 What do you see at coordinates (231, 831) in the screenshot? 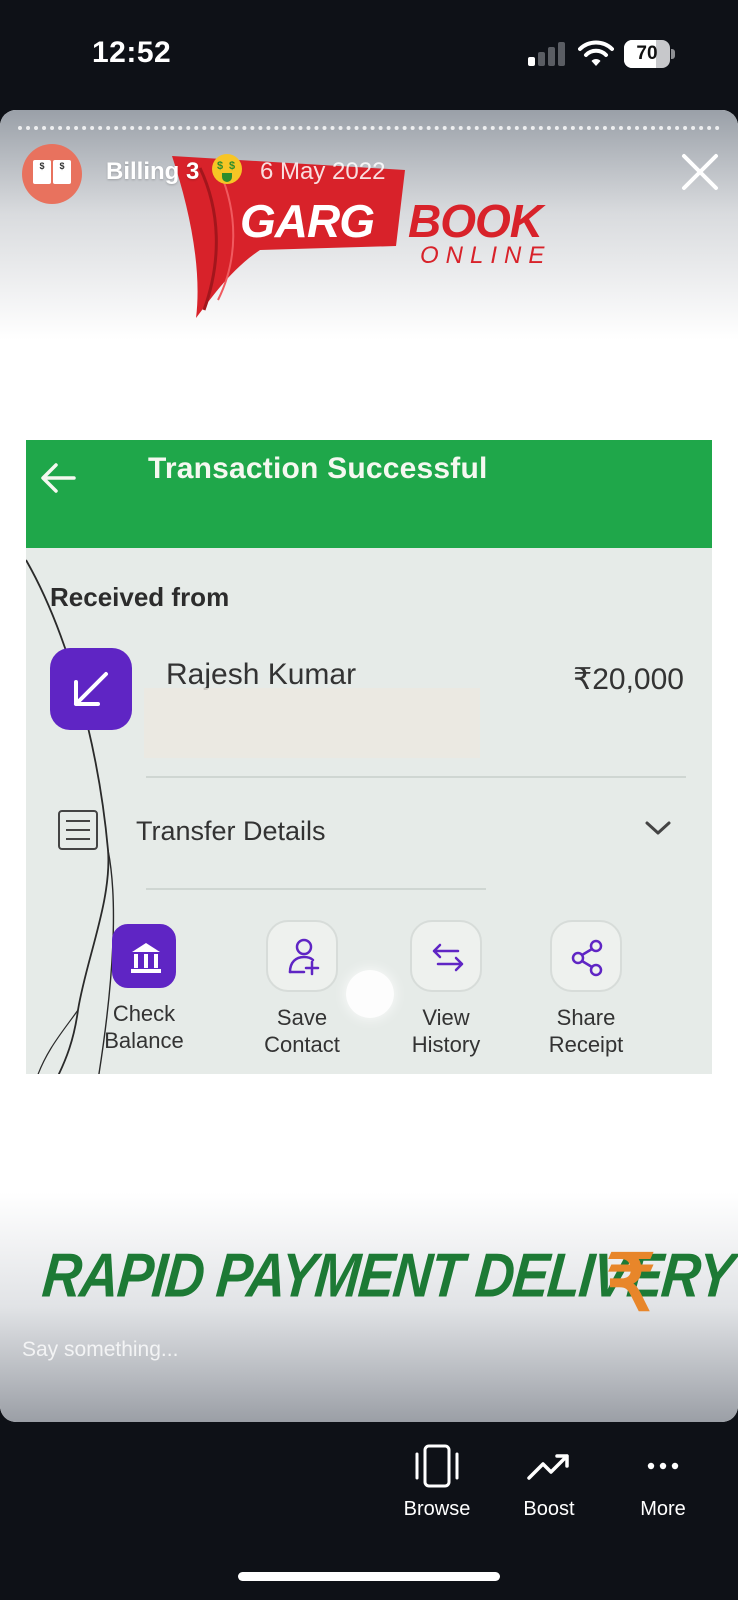
I see `transfer-details-label: Transfer Details` at bounding box center [231, 831].